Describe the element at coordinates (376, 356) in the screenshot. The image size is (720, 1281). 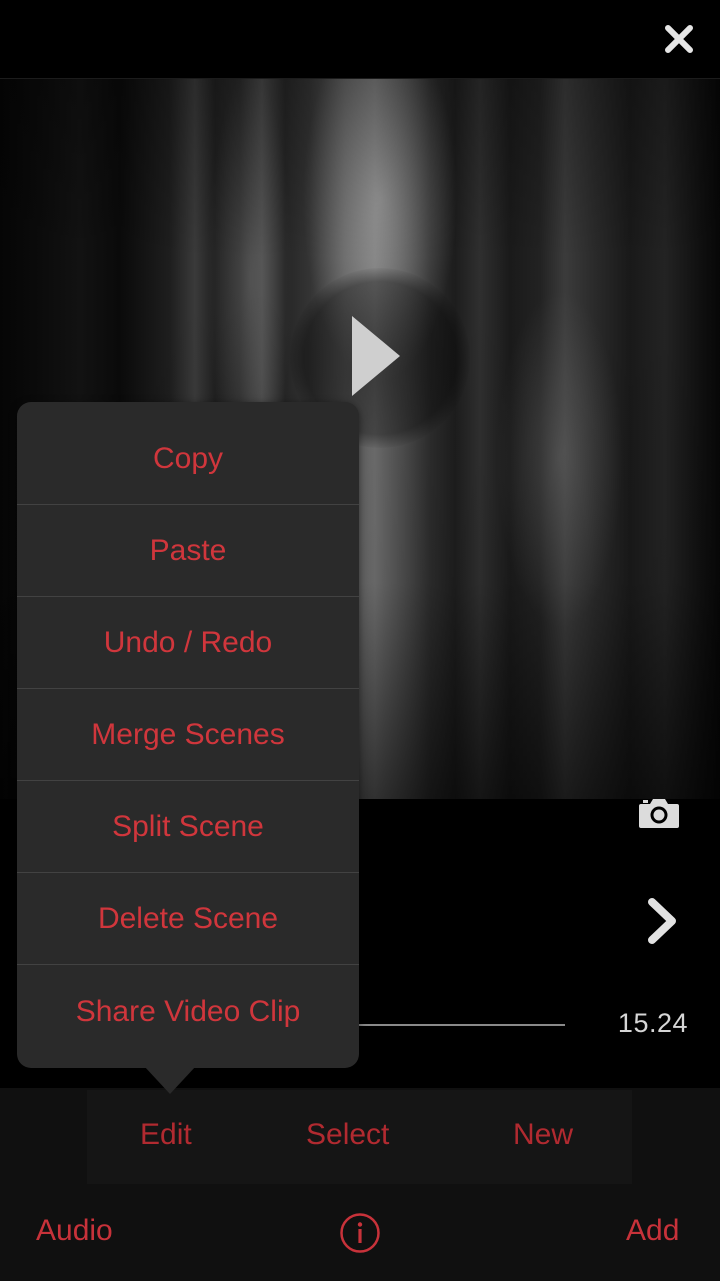
I see `play-icon` at that location.